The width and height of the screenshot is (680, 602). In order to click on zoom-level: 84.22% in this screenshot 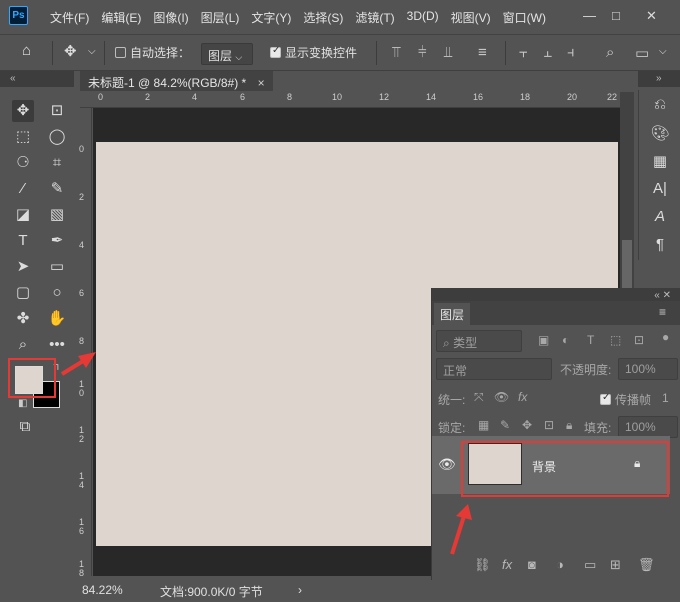, I will do `click(102, 590)`.